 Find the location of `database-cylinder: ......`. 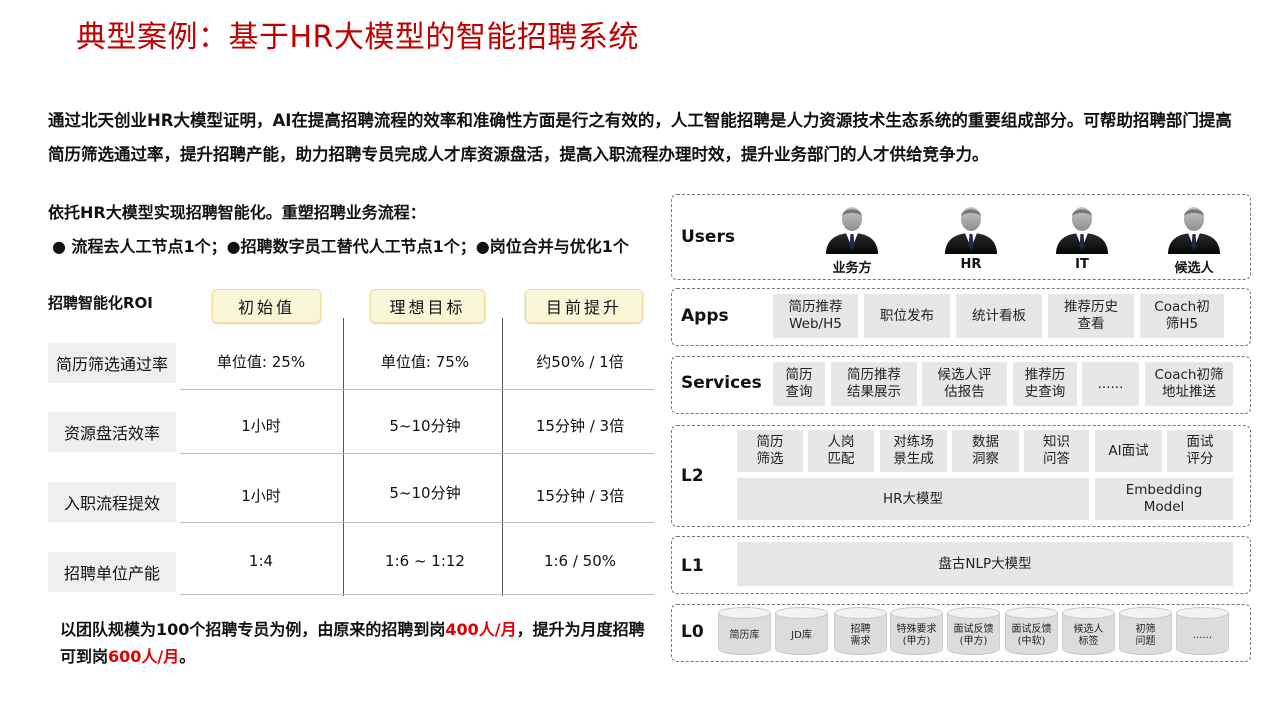

database-cylinder: ...... is located at coordinates (1202, 631).